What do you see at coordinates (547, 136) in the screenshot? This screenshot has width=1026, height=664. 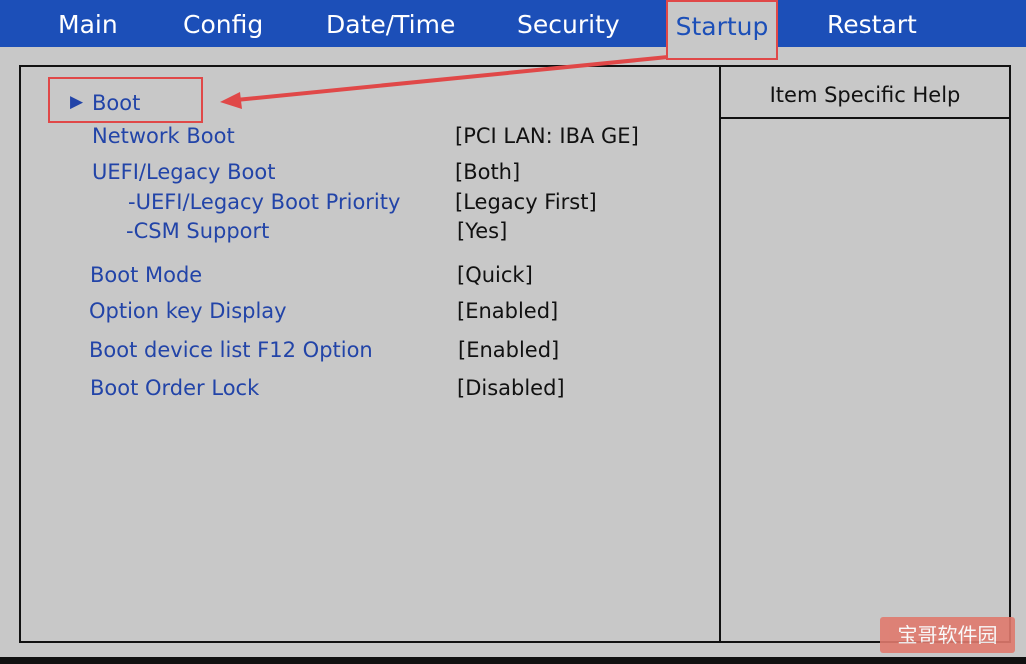 I see `network-boot-value: [PCI LAN: IBA GE]` at bounding box center [547, 136].